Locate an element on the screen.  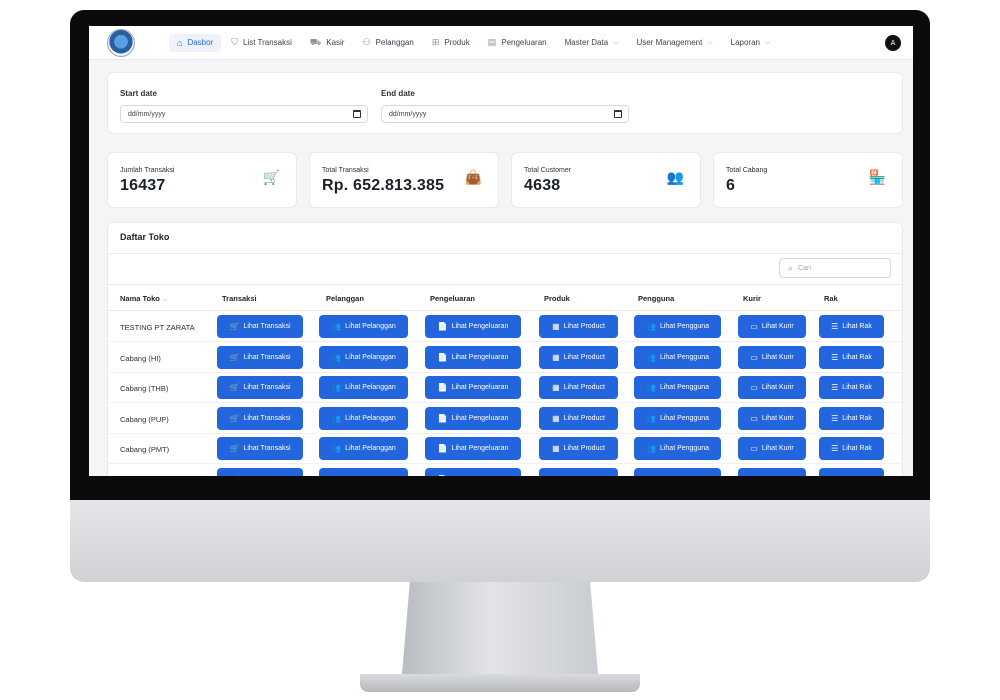
user-avatar: A is located at coordinates (893, 43).